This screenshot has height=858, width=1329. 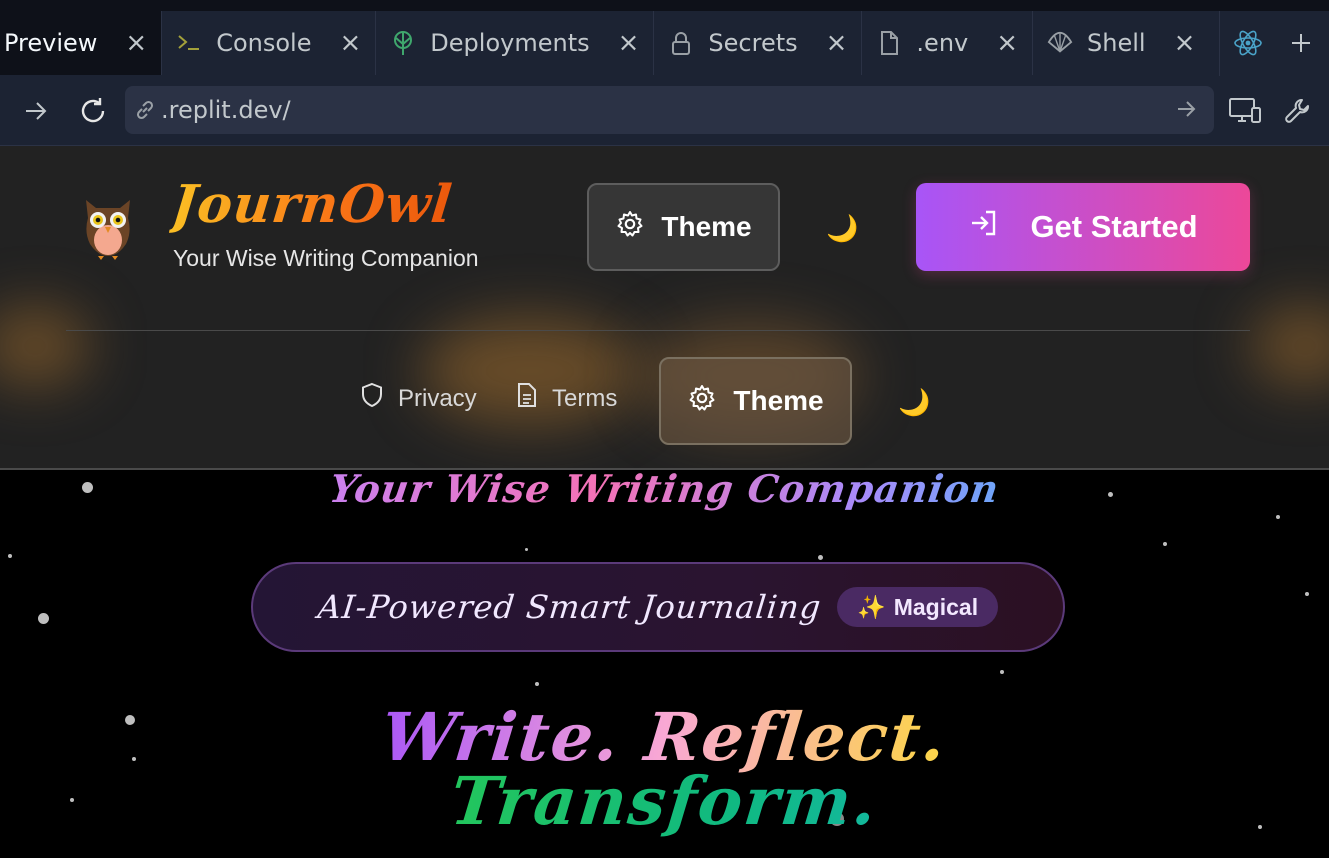 What do you see at coordinates (403, 43) in the screenshot?
I see `deployments-icon` at bounding box center [403, 43].